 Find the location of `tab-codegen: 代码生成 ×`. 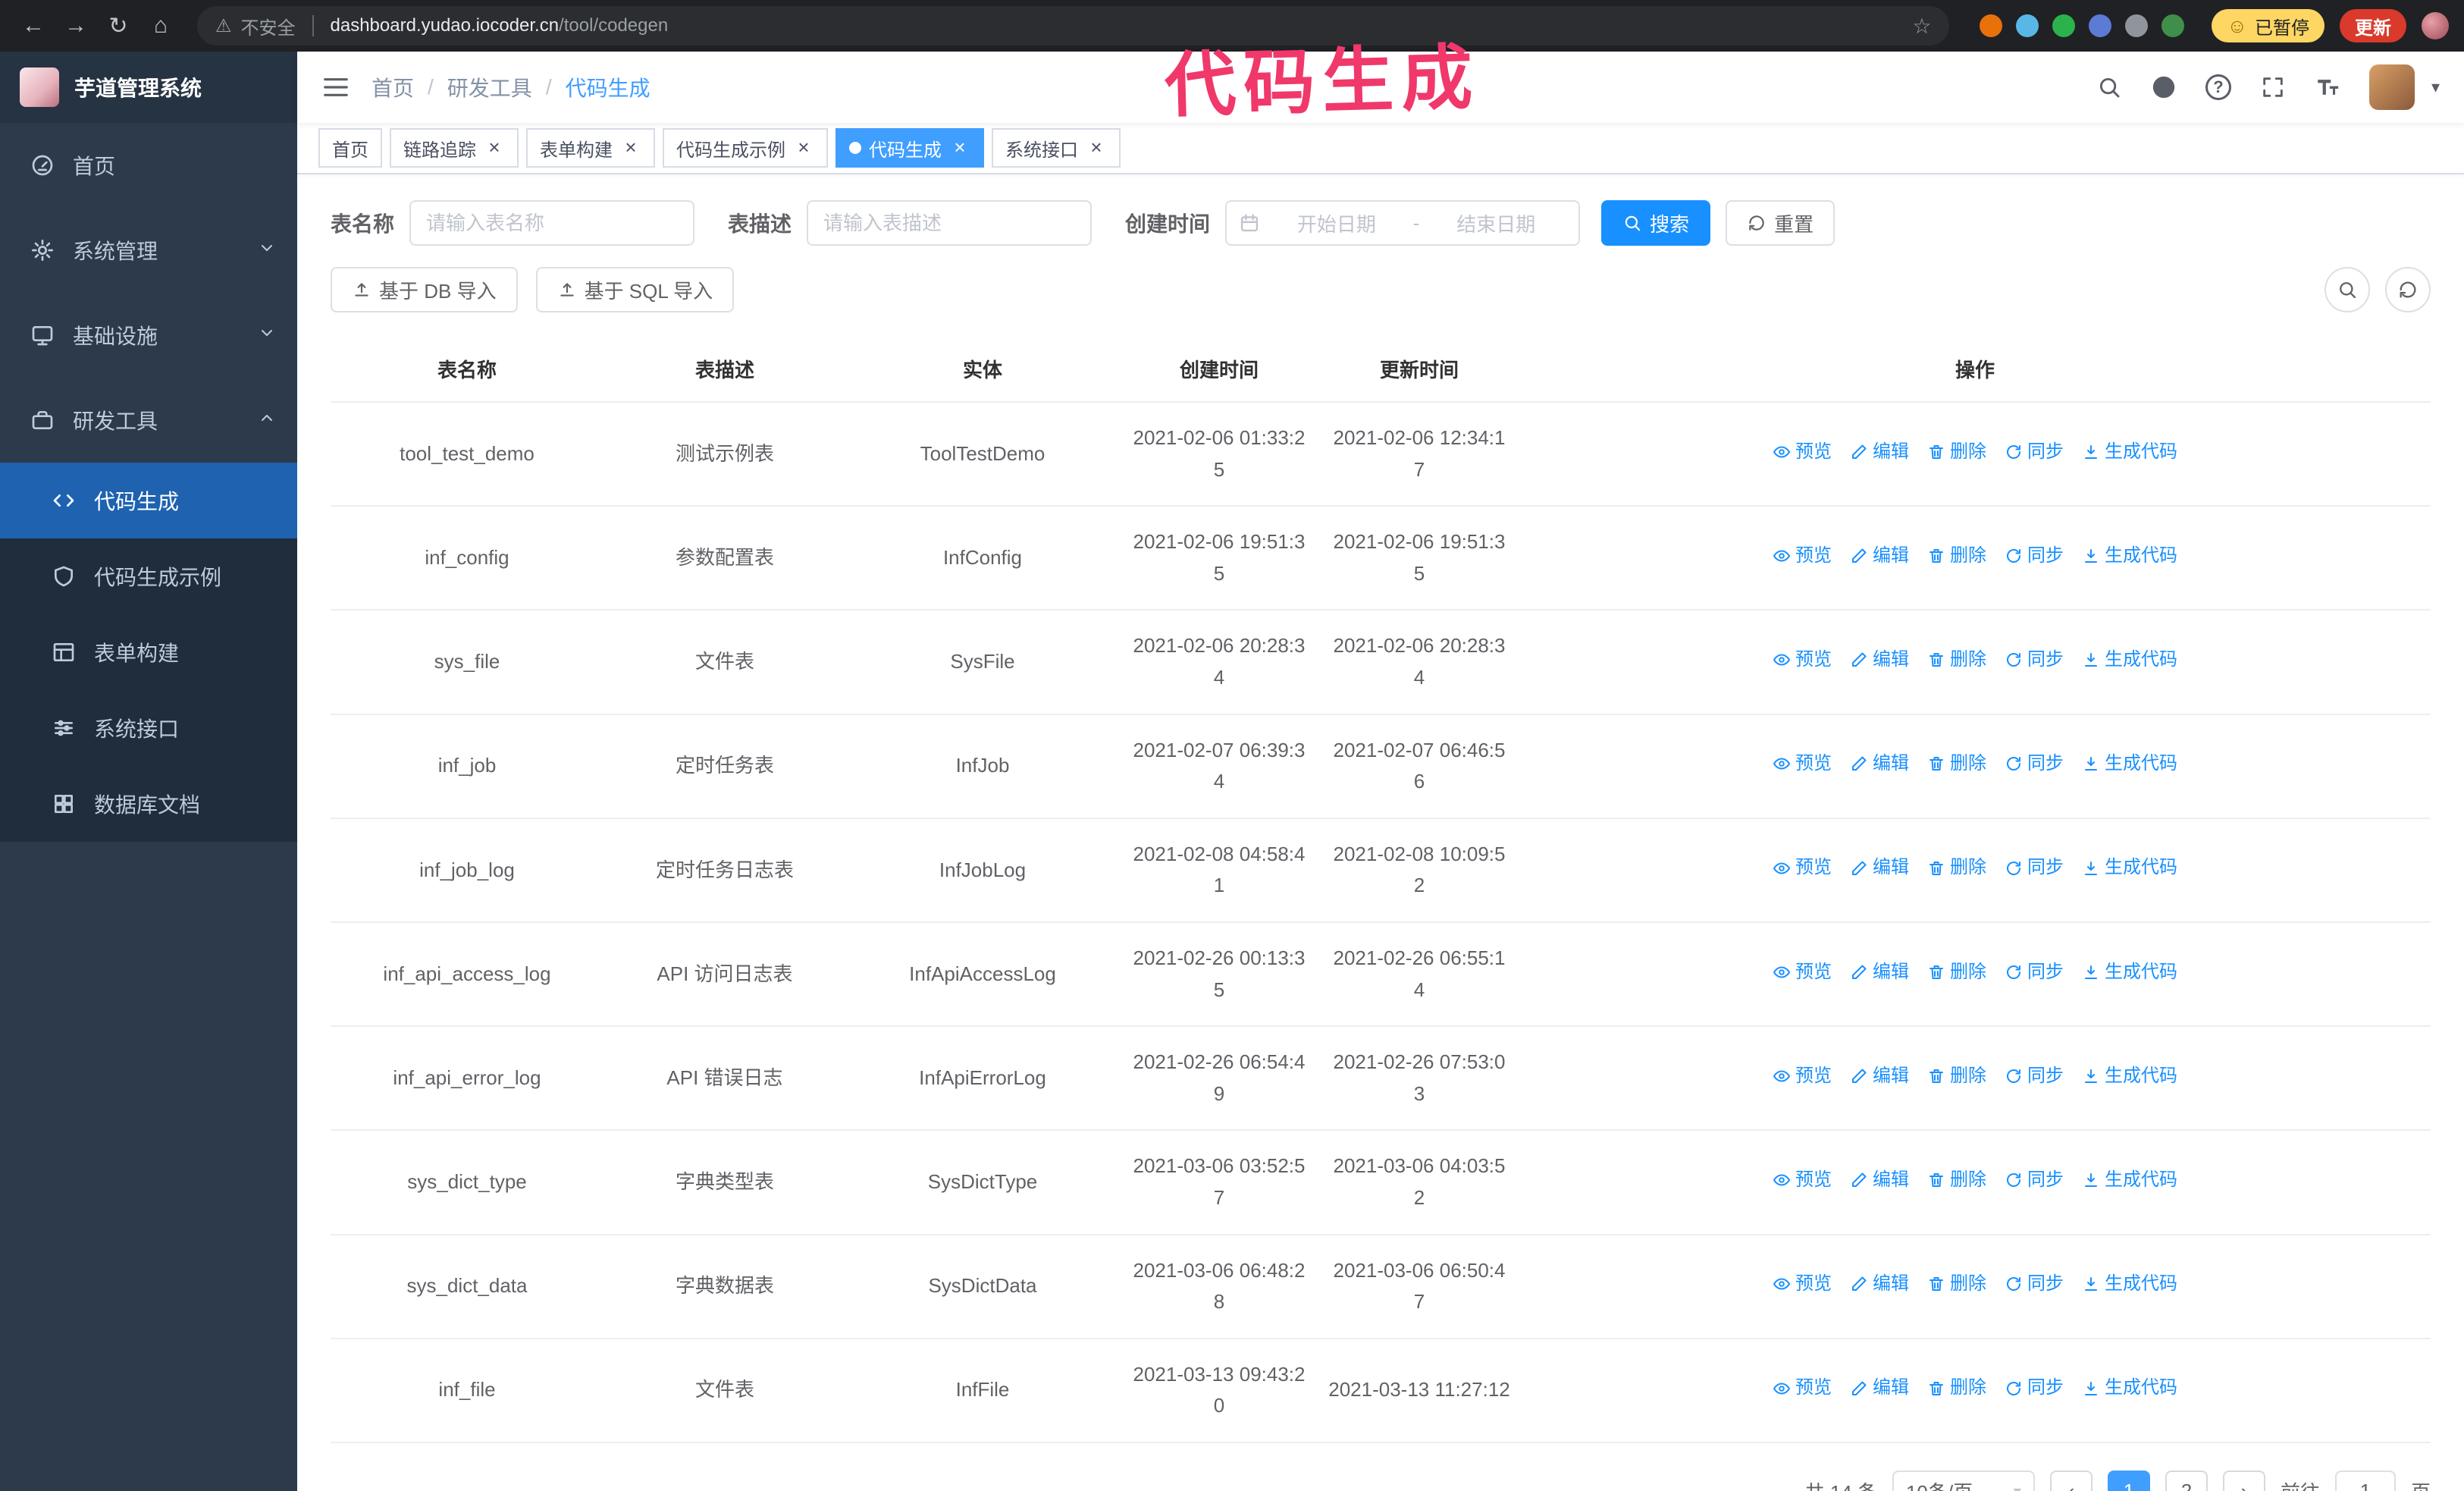

tab-codegen: 代码生成 × is located at coordinates (910, 148).